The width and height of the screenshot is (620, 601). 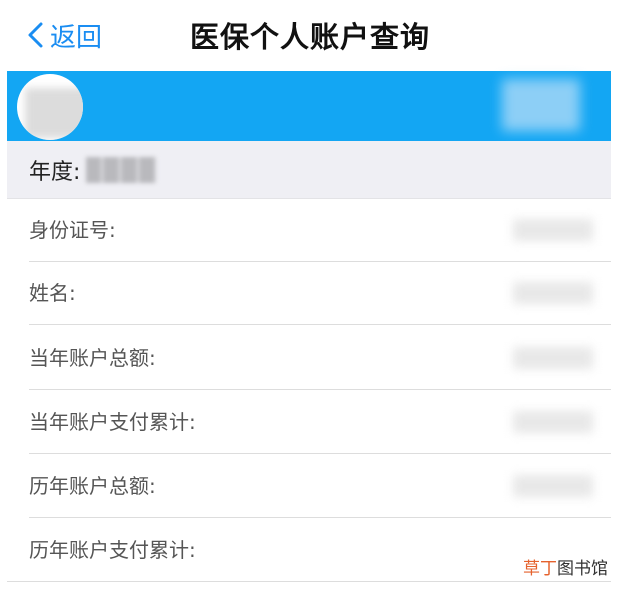 What do you see at coordinates (309, 486) in the screenshot?
I see `field-row-all-years-total: 历年账户总额:` at bounding box center [309, 486].